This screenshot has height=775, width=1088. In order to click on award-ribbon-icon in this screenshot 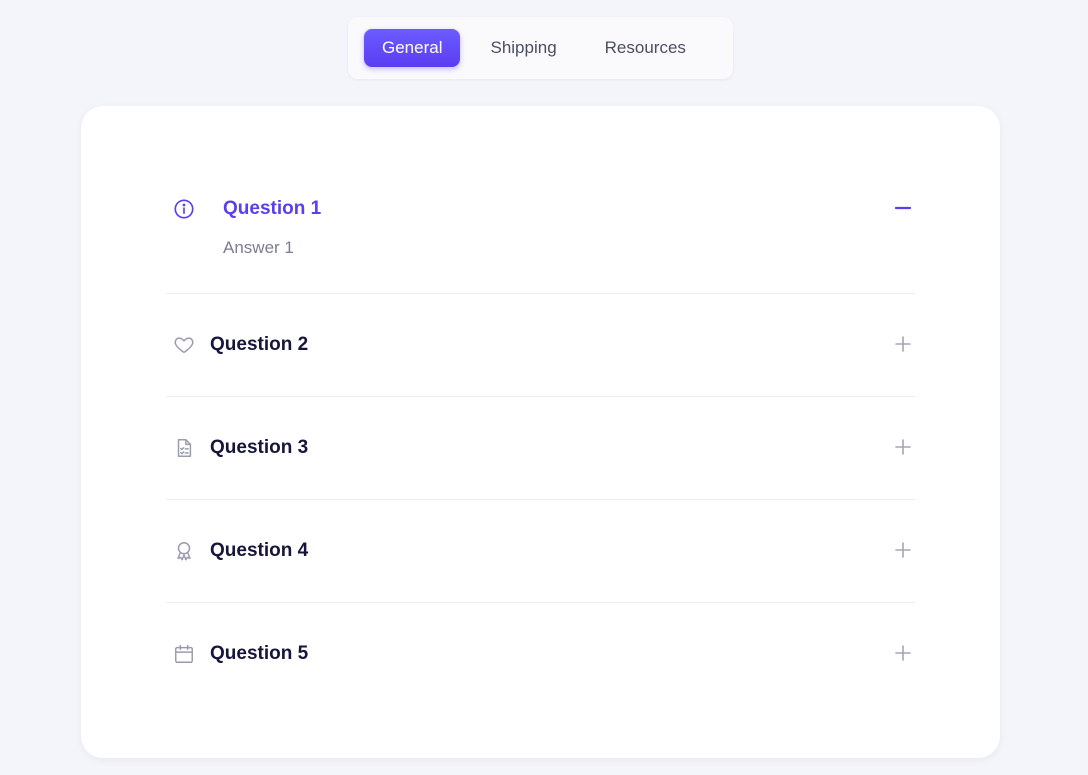, I will do `click(184, 551)`.